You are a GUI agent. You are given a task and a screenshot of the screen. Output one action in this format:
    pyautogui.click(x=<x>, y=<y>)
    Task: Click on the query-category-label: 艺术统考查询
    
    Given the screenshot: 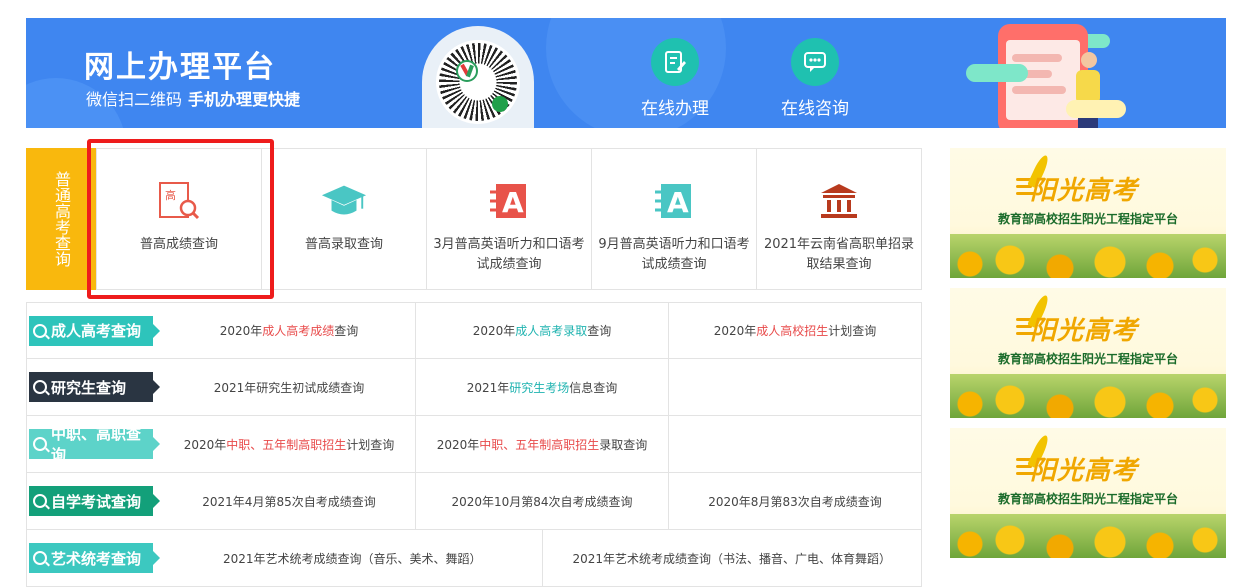 What is the action you would take?
    pyautogui.click(x=96, y=558)
    